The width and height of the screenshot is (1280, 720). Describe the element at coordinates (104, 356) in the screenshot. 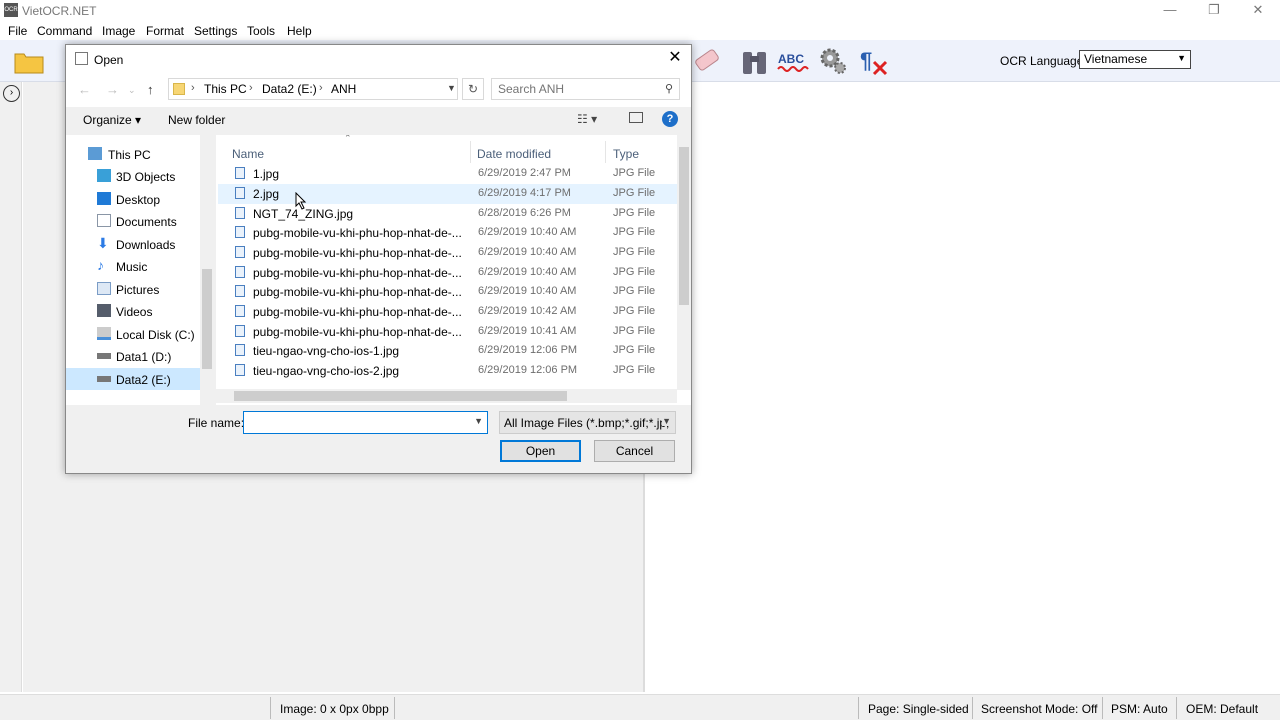

I see `drive-icon` at that location.